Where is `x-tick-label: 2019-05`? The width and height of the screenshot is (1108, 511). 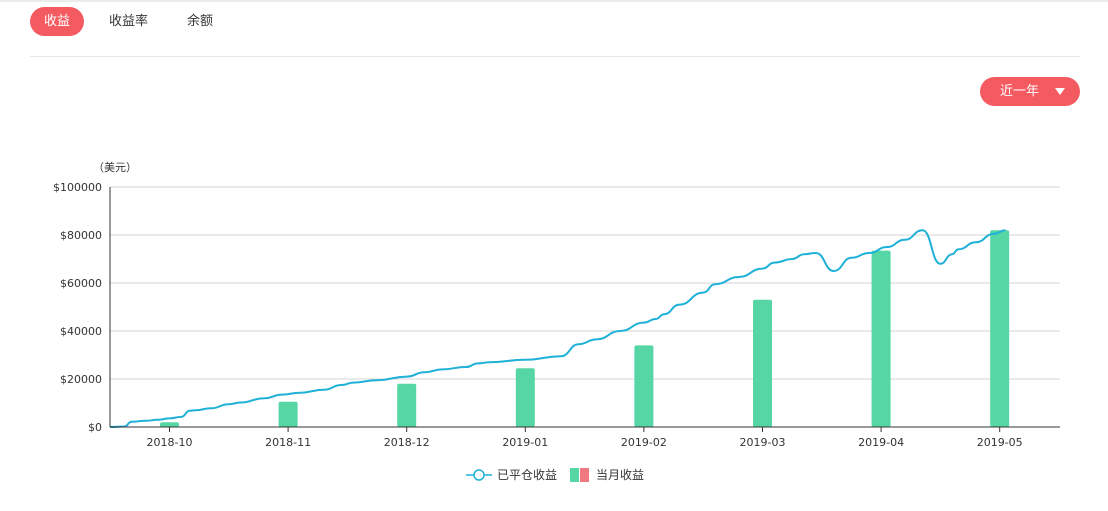
x-tick-label: 2019-05 is located at coordinates (1000, 442).